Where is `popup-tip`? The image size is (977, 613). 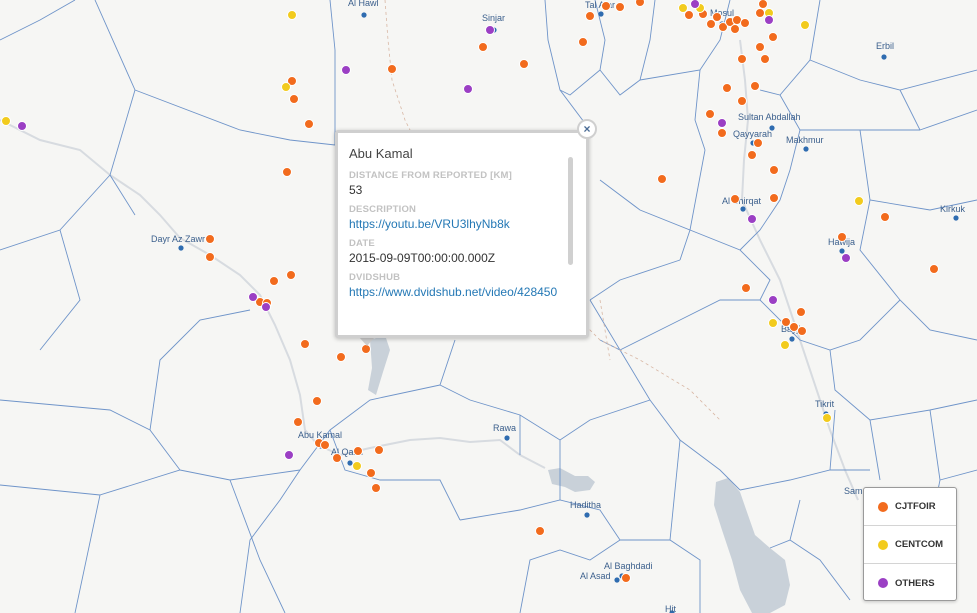
popup-tip is located at coordinates (367, 341).